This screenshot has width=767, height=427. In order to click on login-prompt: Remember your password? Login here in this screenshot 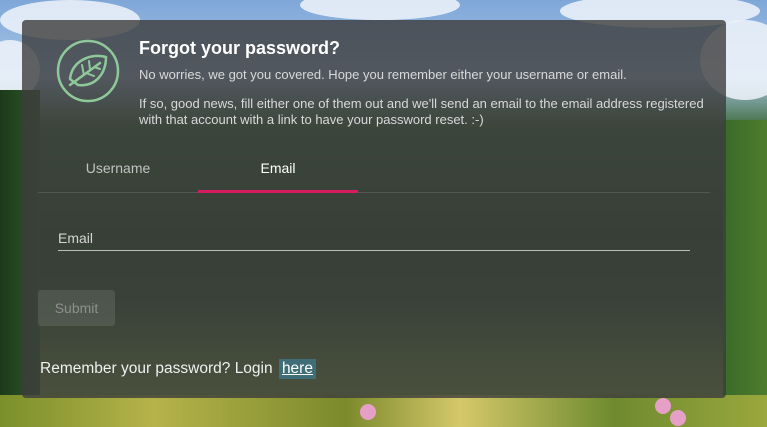, I will do `click(178, 369)`.